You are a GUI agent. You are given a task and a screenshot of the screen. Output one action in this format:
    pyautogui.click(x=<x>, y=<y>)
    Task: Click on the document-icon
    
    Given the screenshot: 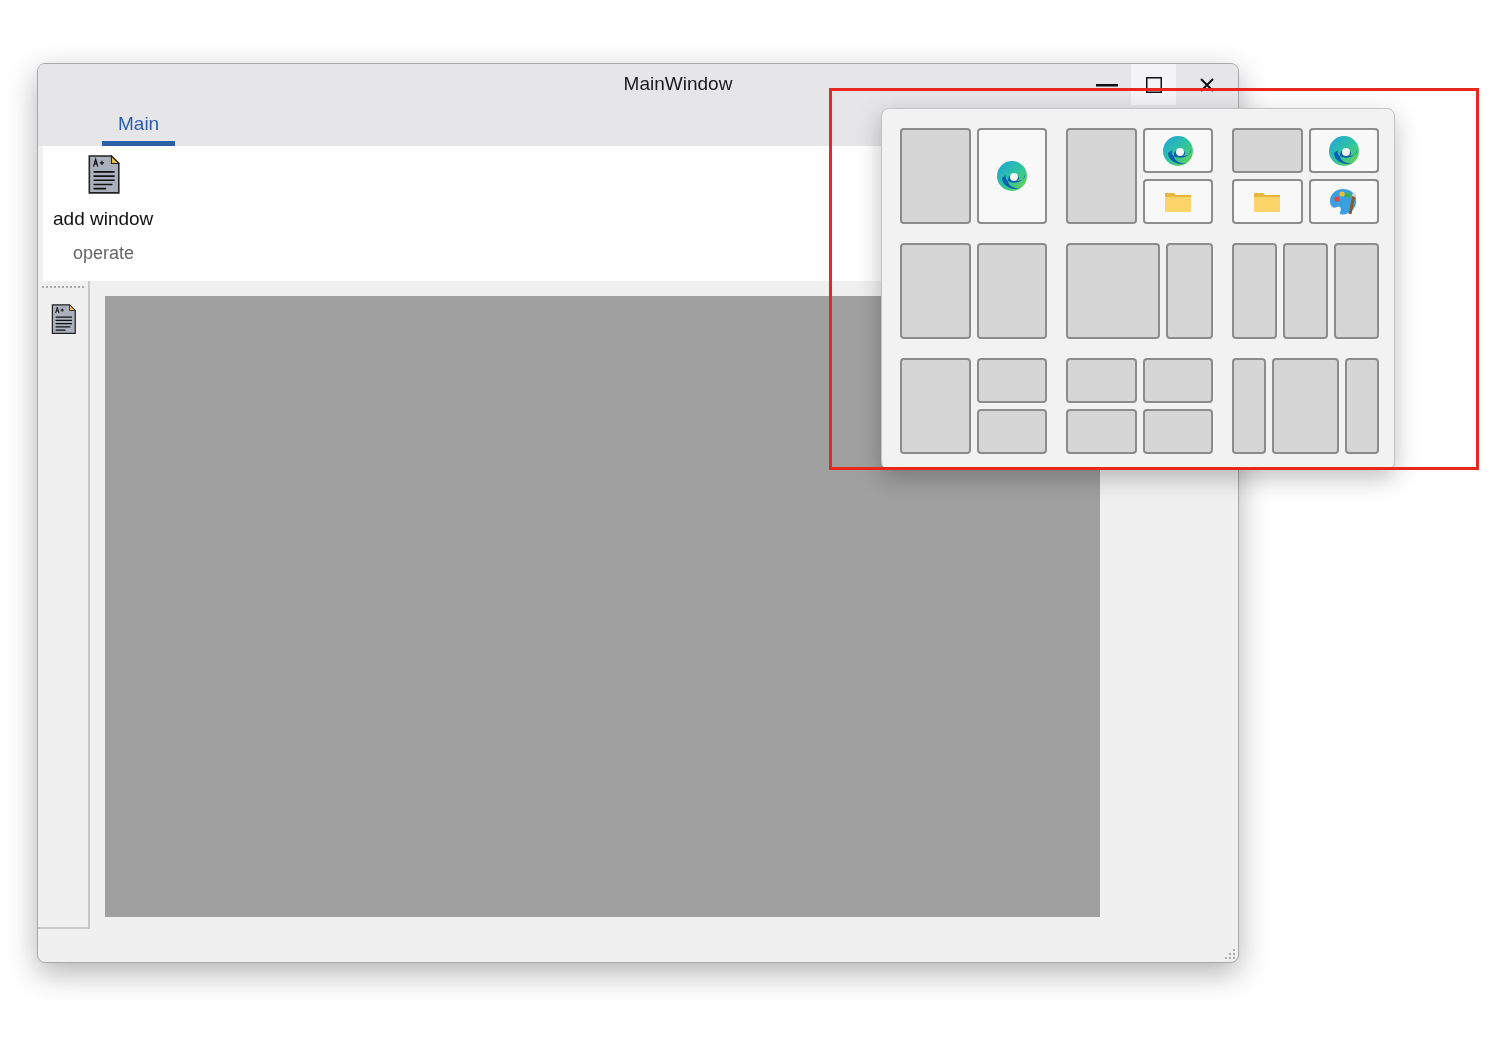 What is the action you would take?
    pyautogui.click(x=63, y=319)
    